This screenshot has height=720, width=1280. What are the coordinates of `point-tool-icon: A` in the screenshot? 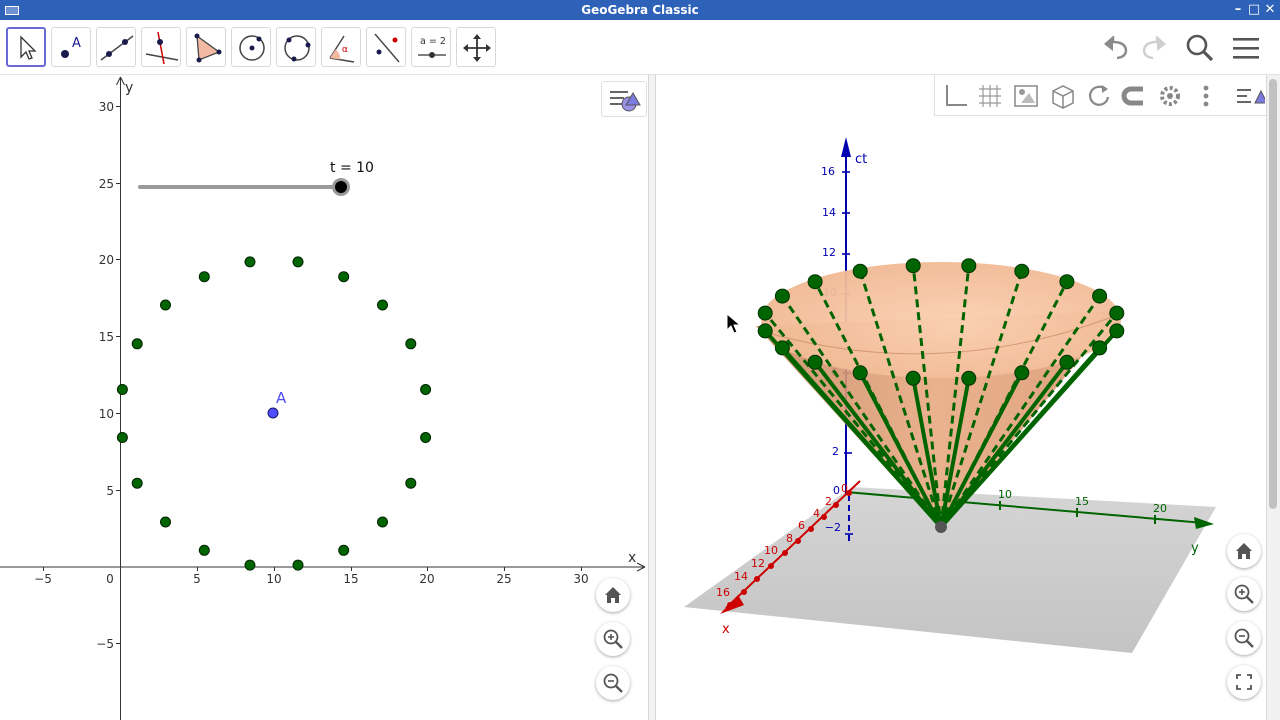 It's located at (71, 47).